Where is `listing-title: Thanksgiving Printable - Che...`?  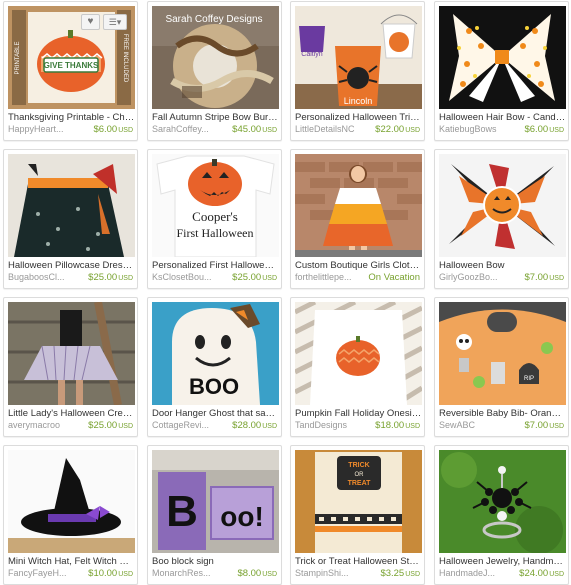 listing-title: Thanksgiving Printable - Che... is located at coordinates (71, 117).